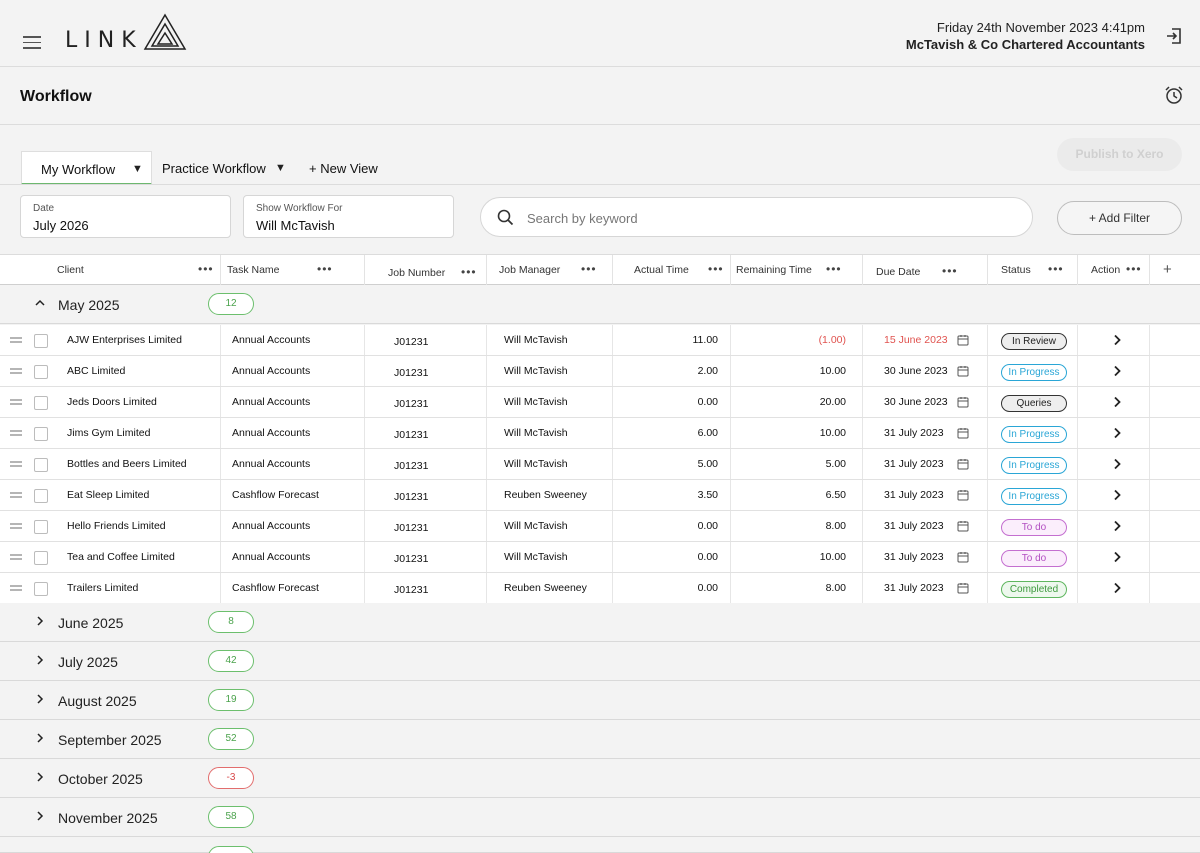  What do you see at coordinates (214, 168) in the screenshot?
I see `tab-practice-workflow-label: Practice Workflow` at bounding box center [214, 168].